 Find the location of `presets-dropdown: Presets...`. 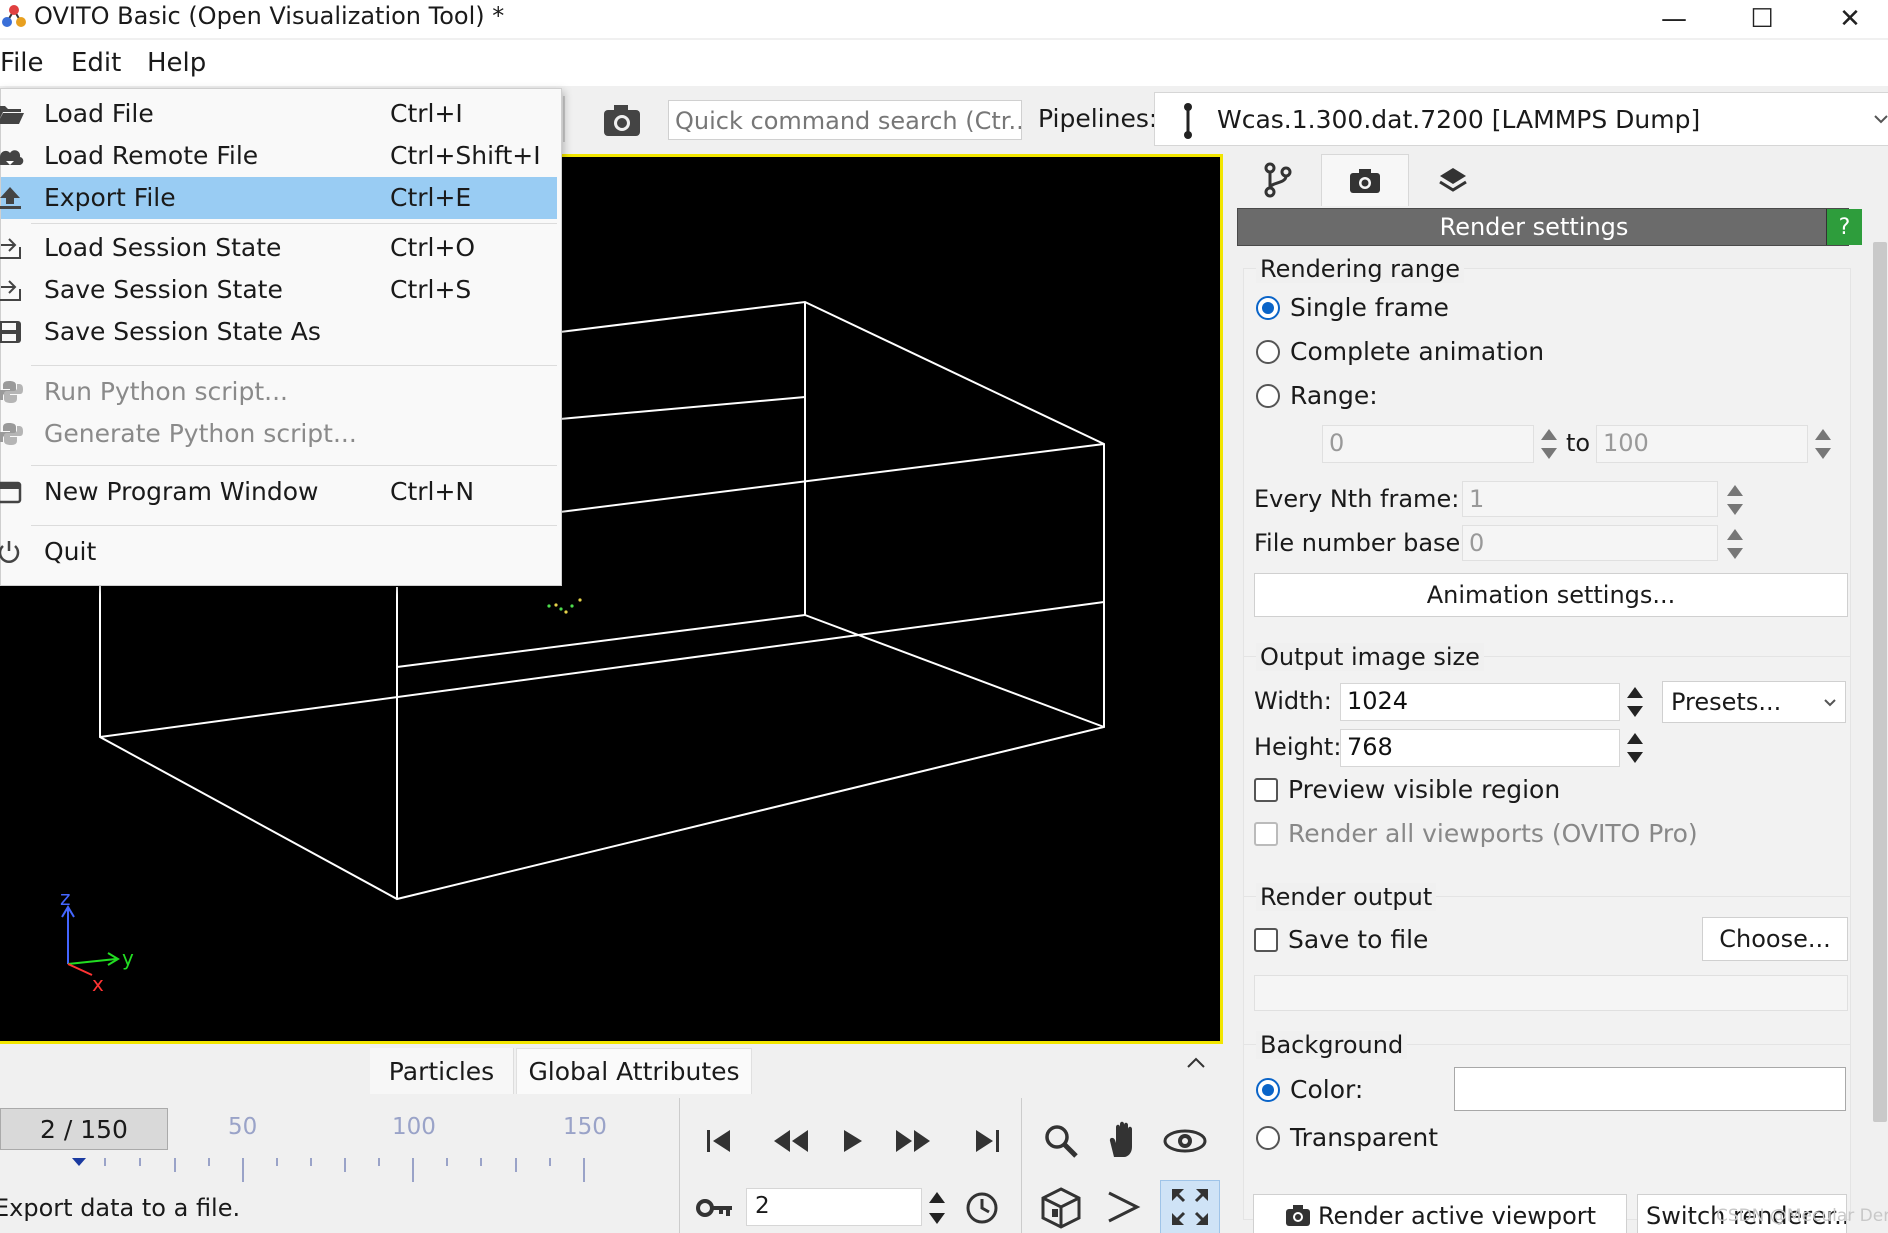

presets-dropdown: Presets... is located at coordinates (1754, 702).